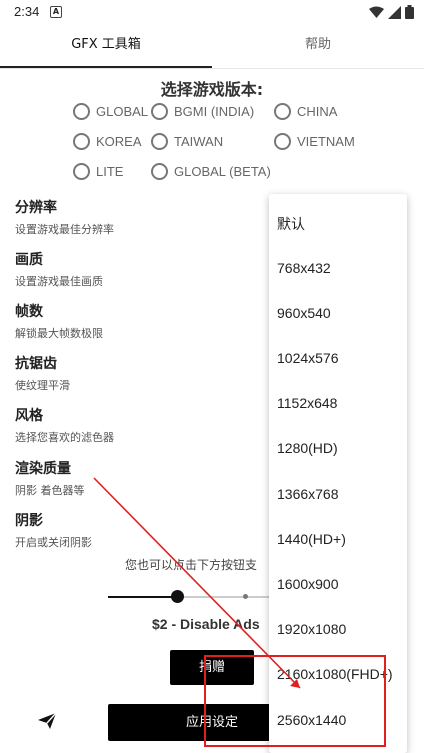 The height and width of the screenshot is (753, 424). Describe the element at coordinates (106, 67) in the screenshot. I see `tab-indicator` at that location.